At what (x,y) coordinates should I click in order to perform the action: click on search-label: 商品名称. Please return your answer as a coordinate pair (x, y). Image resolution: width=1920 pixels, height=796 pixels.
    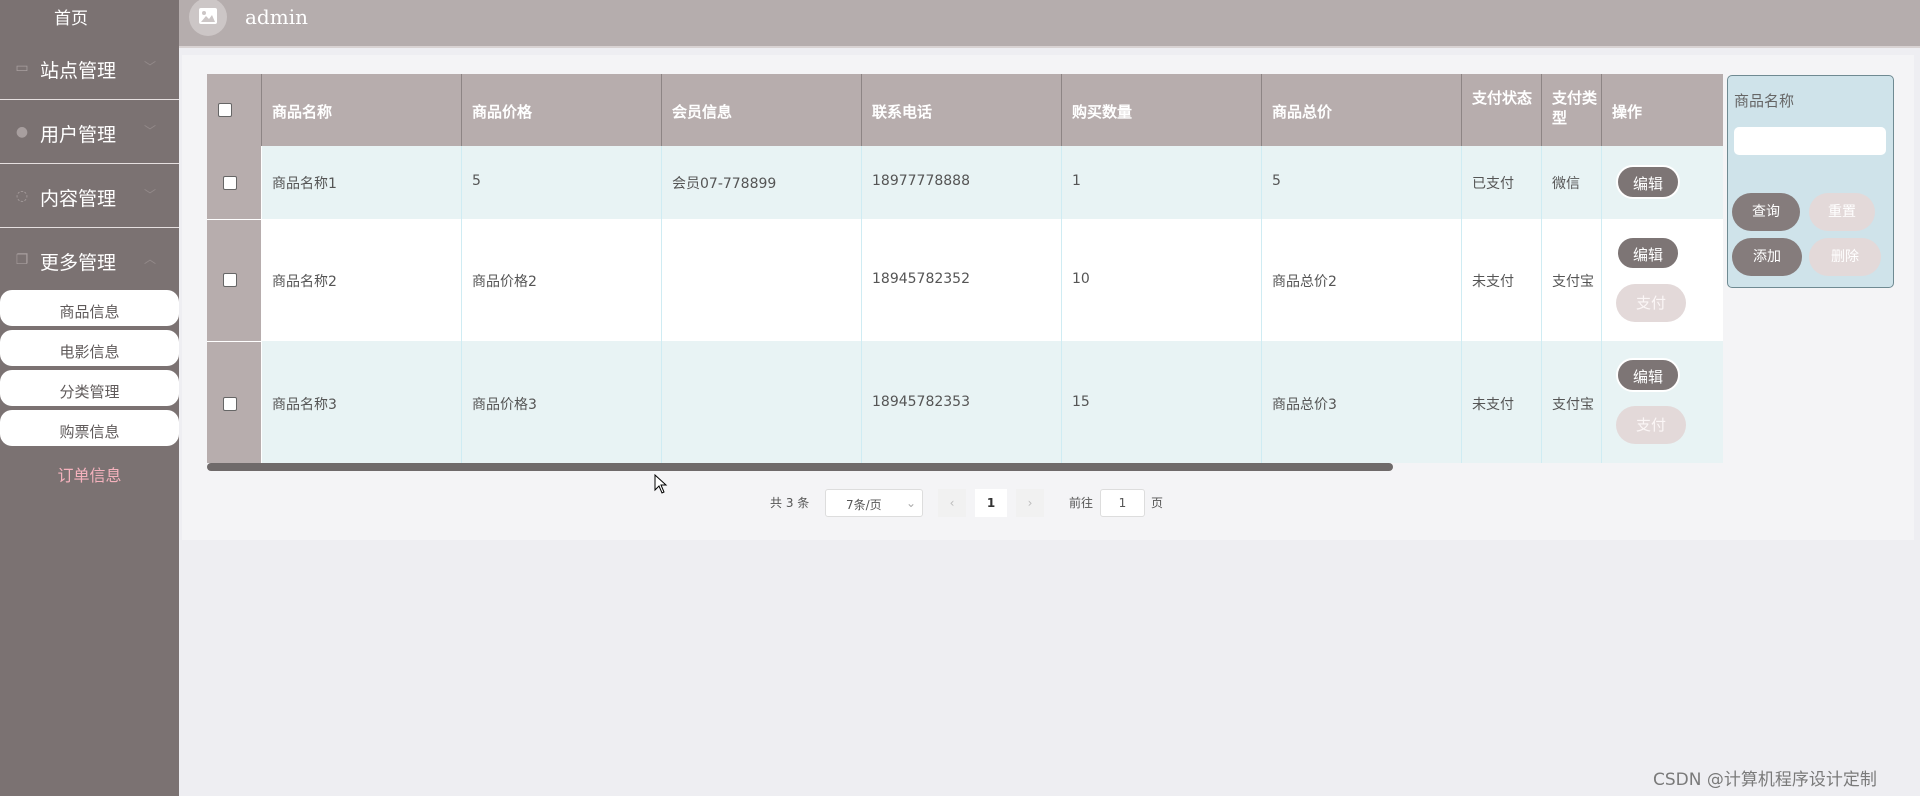
    Looking at the image, I should click on (1764, 101).